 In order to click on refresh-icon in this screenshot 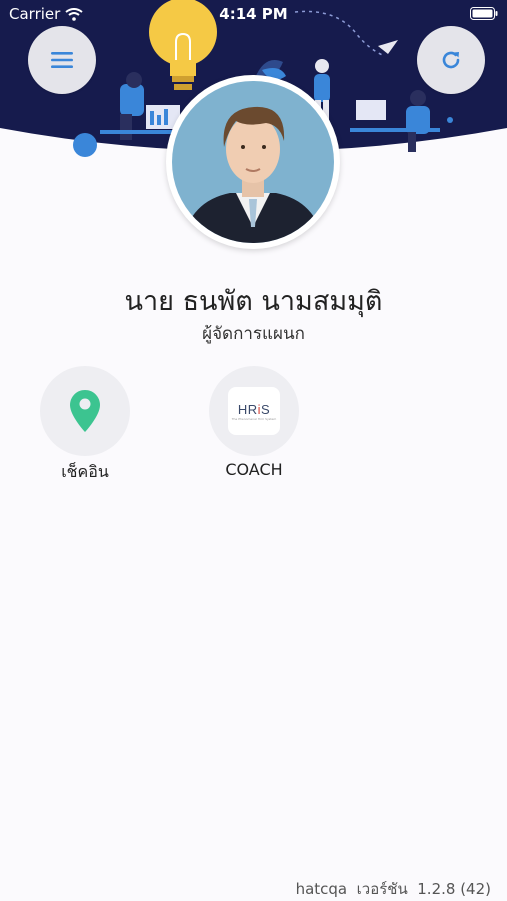, I will do `click(451, 60)`.